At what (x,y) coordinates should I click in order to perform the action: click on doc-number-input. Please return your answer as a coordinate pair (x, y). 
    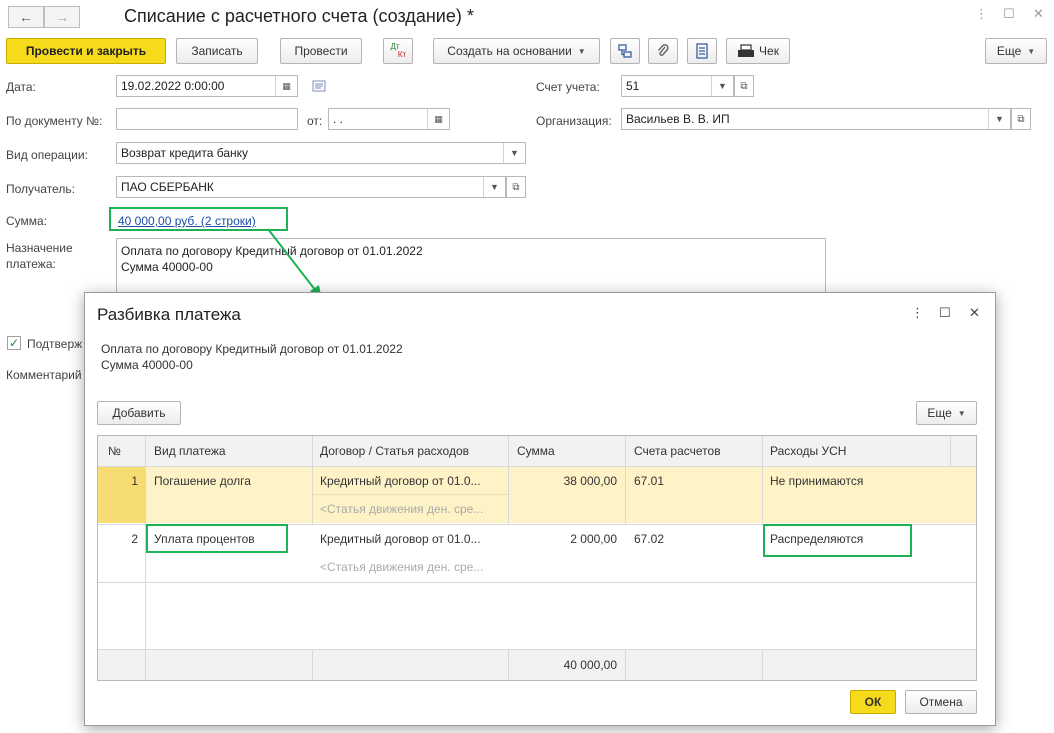
    Looking at the image, I should click on (207, 119).